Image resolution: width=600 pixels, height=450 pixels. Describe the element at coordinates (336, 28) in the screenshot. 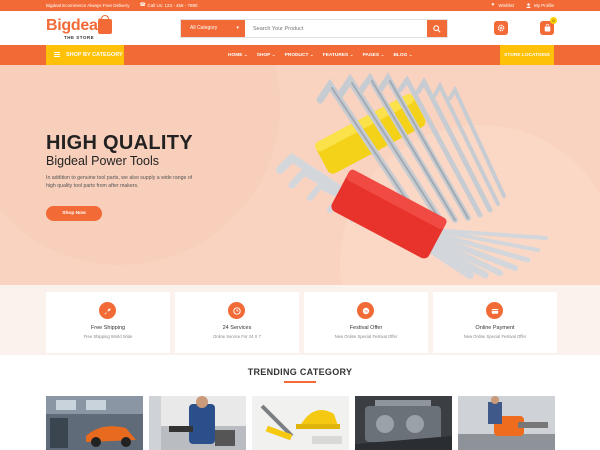

I see `search-input` at that location.